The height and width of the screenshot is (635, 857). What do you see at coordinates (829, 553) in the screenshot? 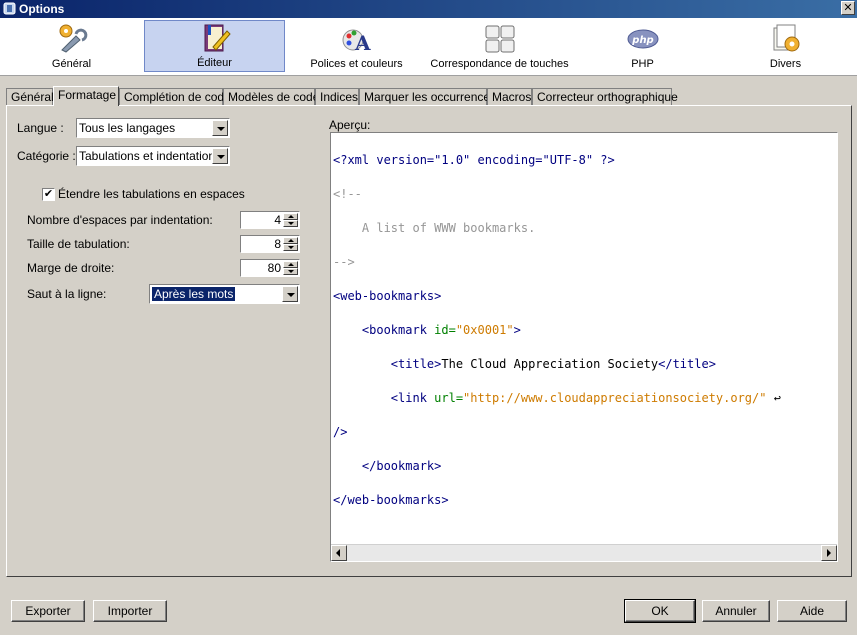
I see `scroll-right-icon` at bounding box center [829, 553].